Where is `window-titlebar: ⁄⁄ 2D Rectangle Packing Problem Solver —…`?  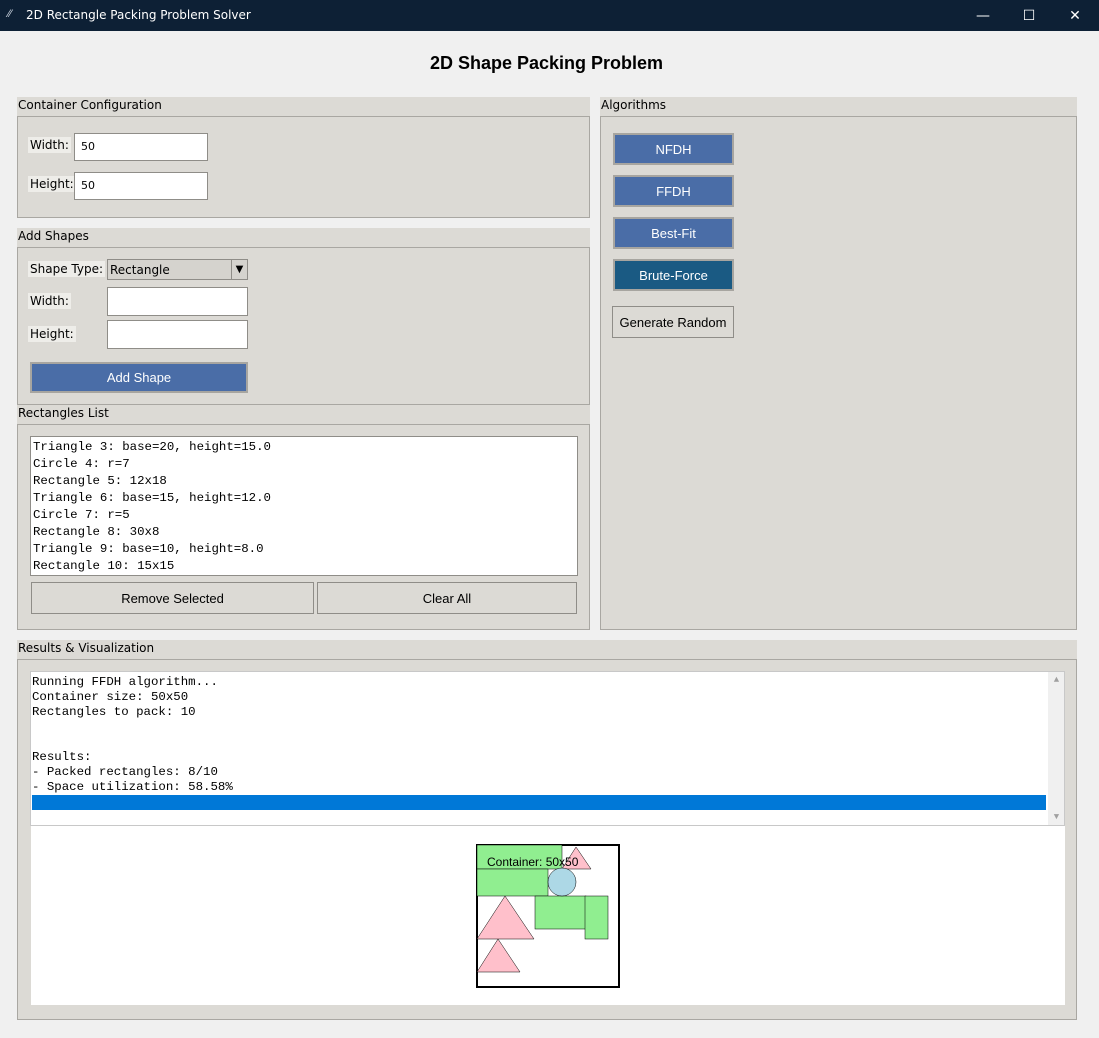 window-titlebar: ⁄⁄ 2D Rectangle Packing Problem Solver —… is located at coordinates (549, 15).